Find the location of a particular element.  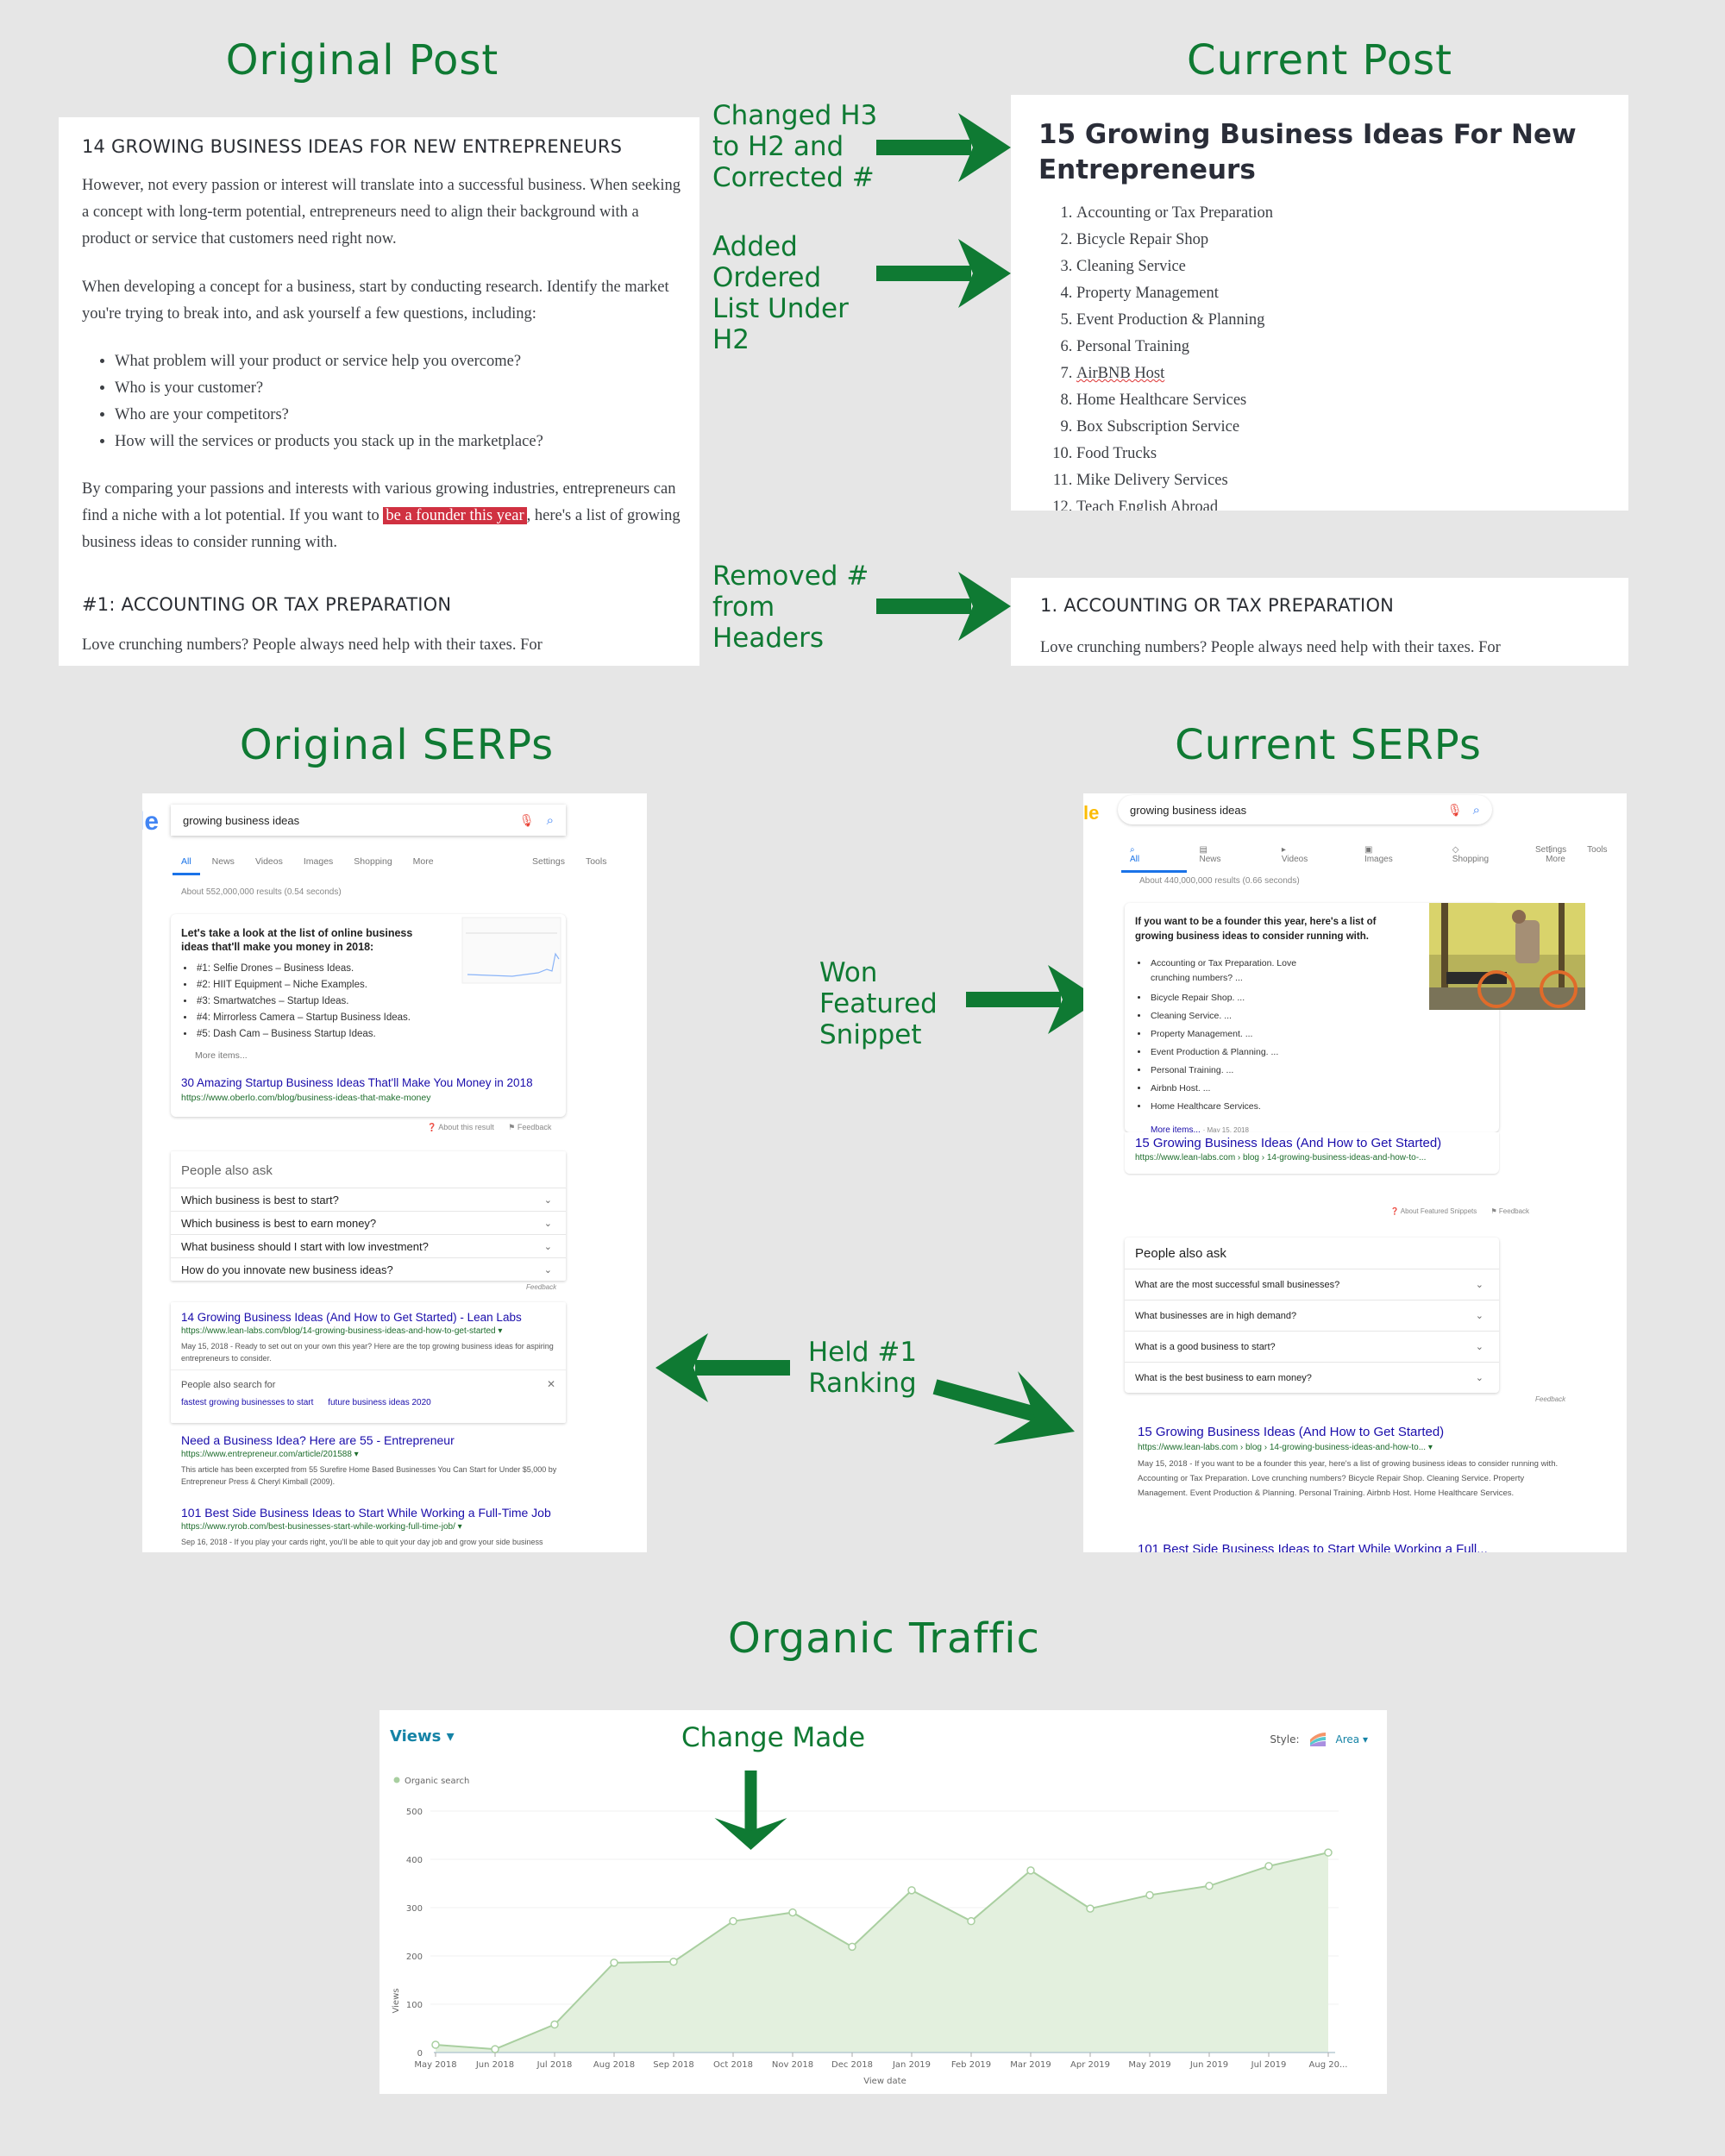

search-settings-tools: Settings Tools is located at coordinates (1572, 850).